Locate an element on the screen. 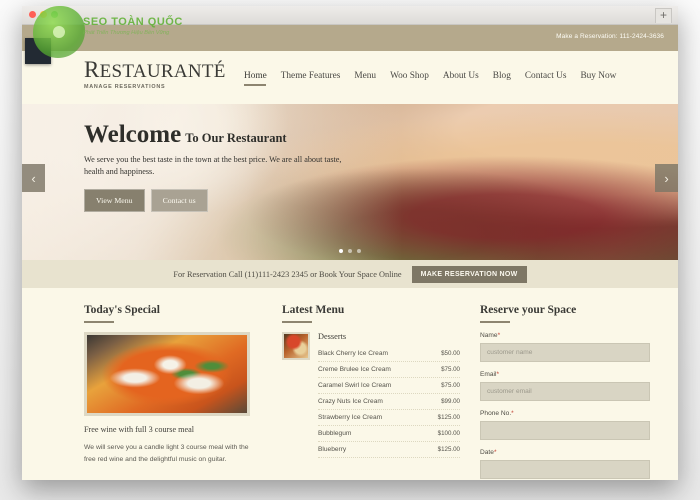  menu-item-price: $99.00 is located at coordinates (450, 401).